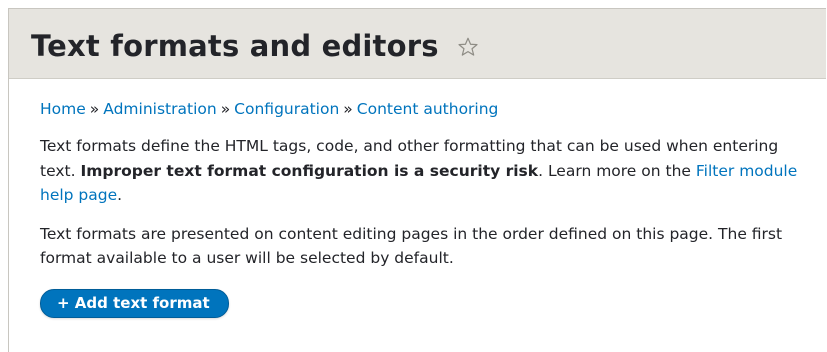 This screenshot has height=352, width=827. Describe the element at coordinates (617, 170) in the screenshot. I see `intro-text-continued: . Learn more on the` at that location.